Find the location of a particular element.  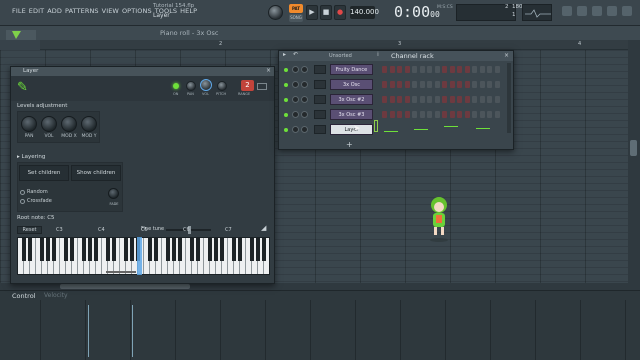

show-children-button: Show children is located at coordinates (96, 173).